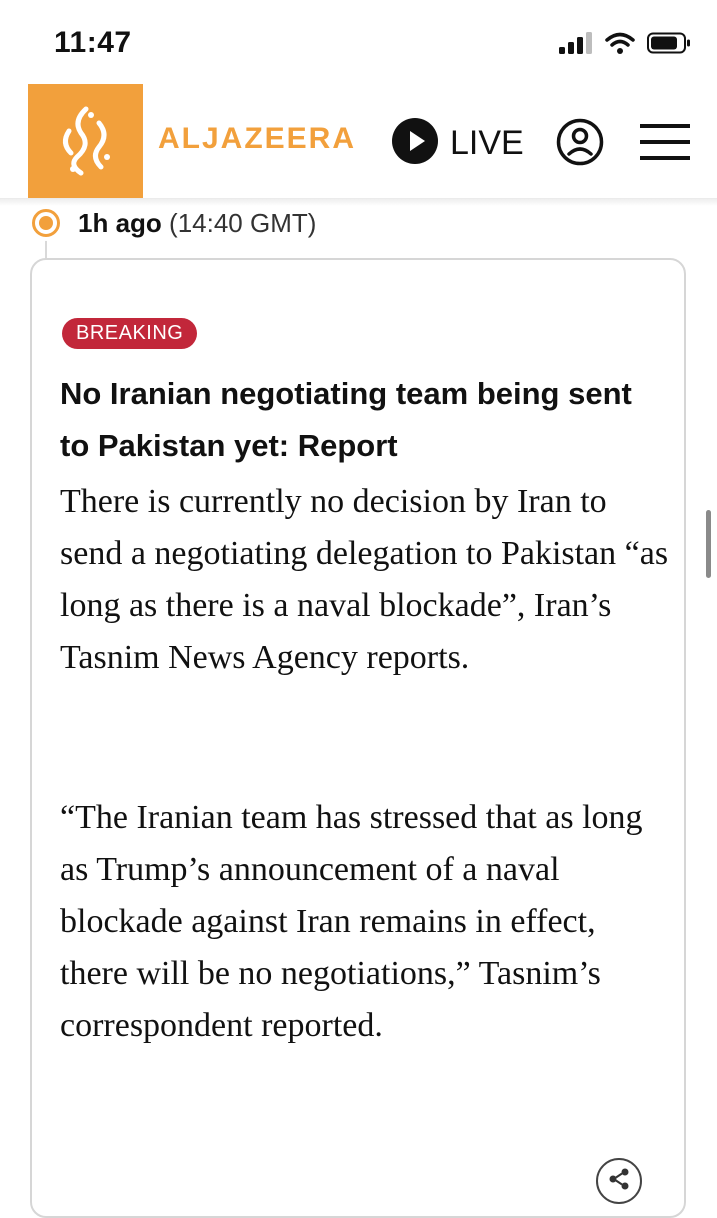  I want to click on status-time: 11:47, so click(93, 42).